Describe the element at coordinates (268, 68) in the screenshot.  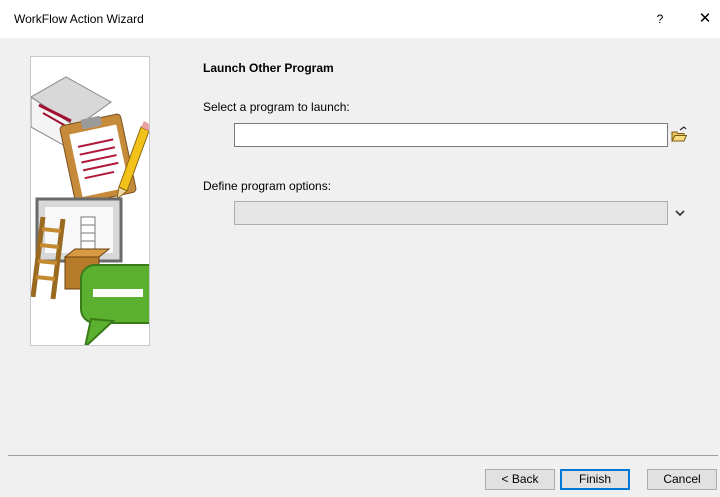
I see `section-title: Launch Other Program` at that location.